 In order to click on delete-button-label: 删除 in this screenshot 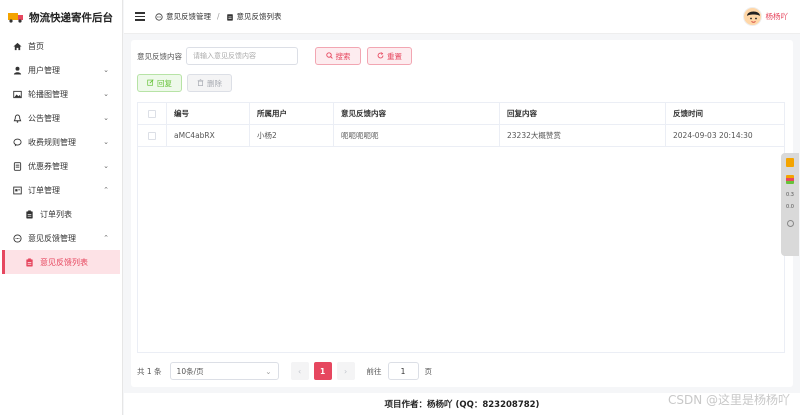, I will do `click(214, 83)`.